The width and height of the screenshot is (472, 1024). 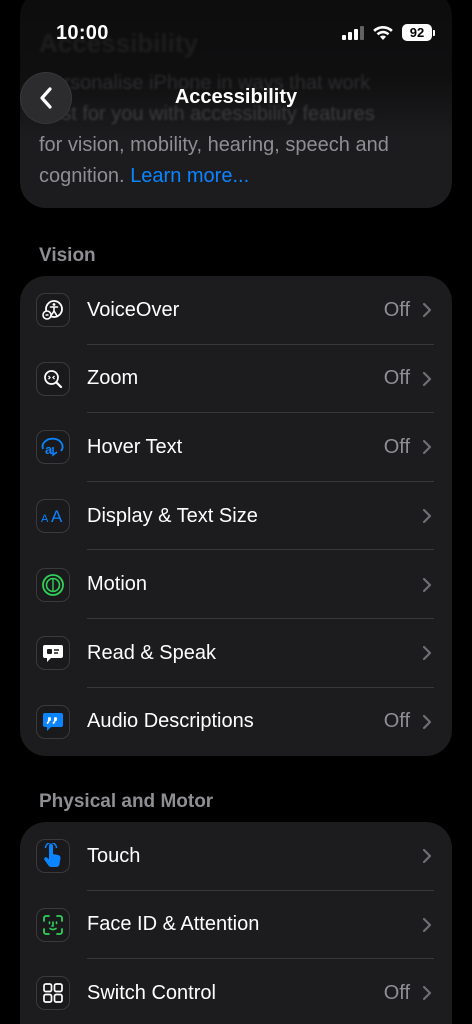 I want to click on read-speak-icon, so click(x=53, y=653).